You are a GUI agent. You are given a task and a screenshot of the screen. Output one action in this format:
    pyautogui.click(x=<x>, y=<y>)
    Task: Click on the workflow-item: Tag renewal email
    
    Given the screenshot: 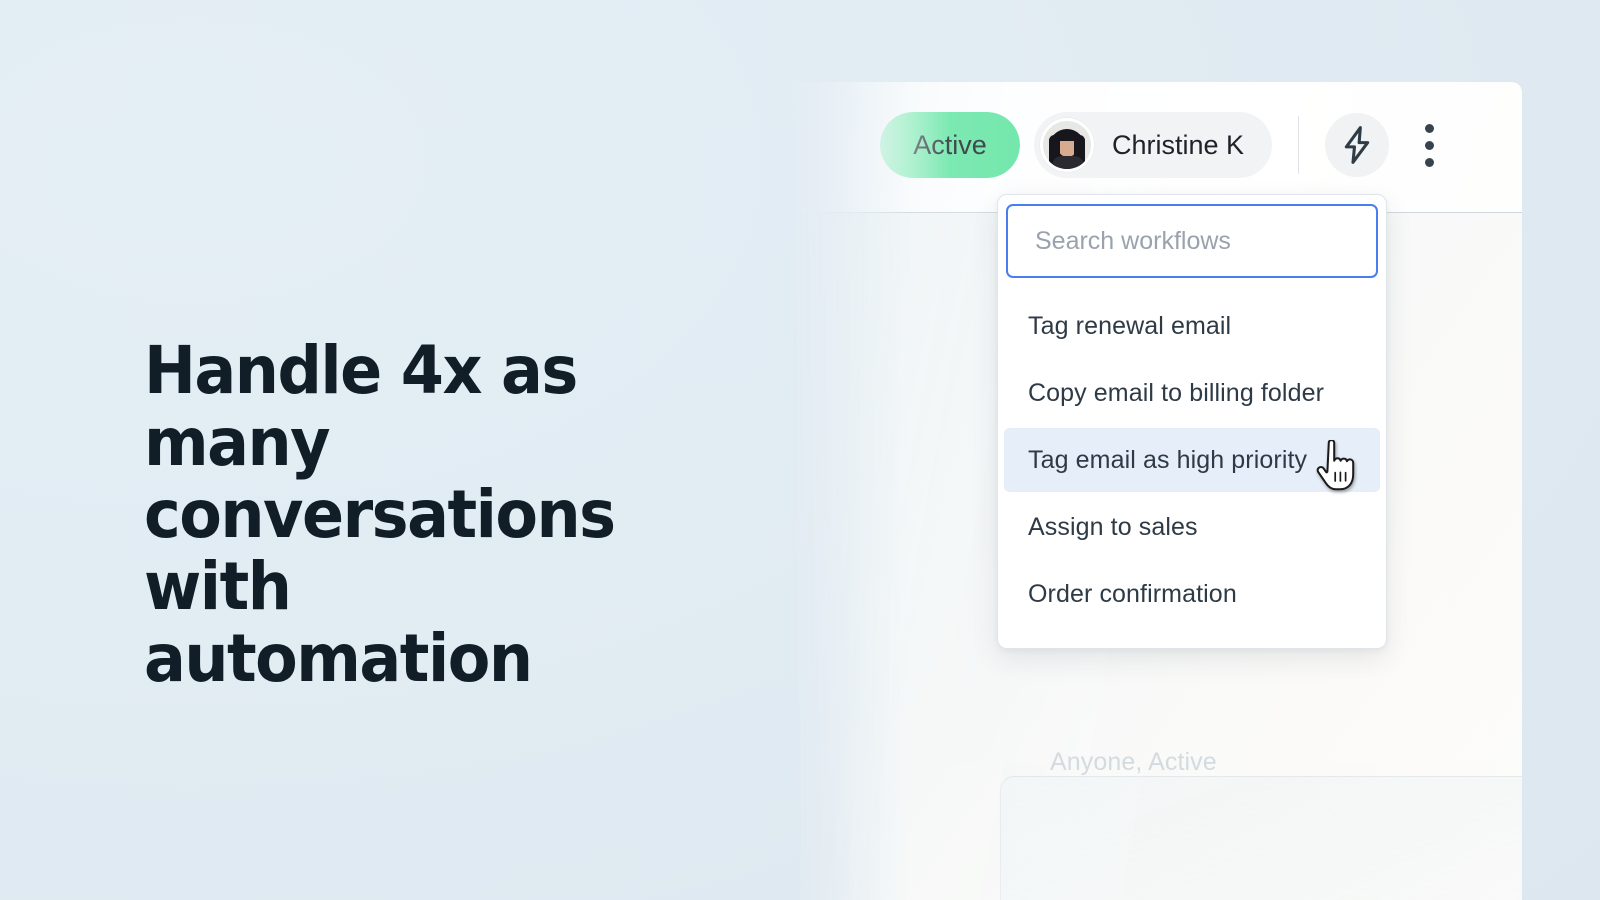 What is the action you would take?
    pyautogui.click(x=1192, y=326)
    